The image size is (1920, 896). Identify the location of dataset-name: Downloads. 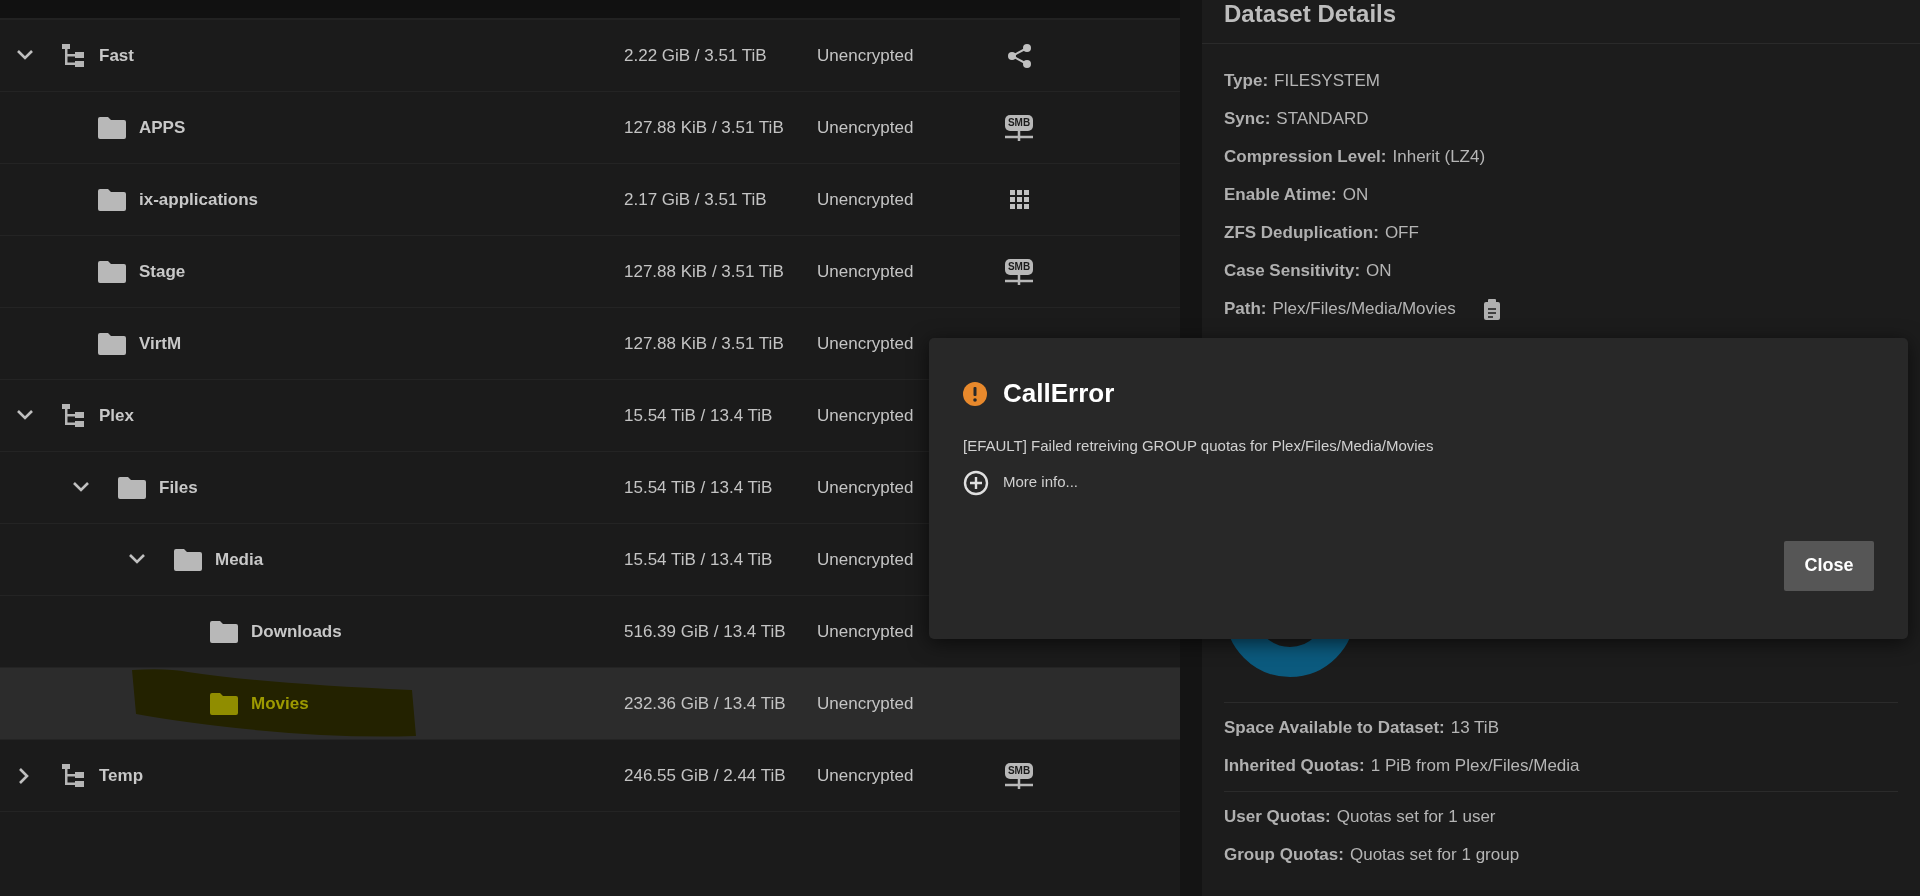
(296, 631).